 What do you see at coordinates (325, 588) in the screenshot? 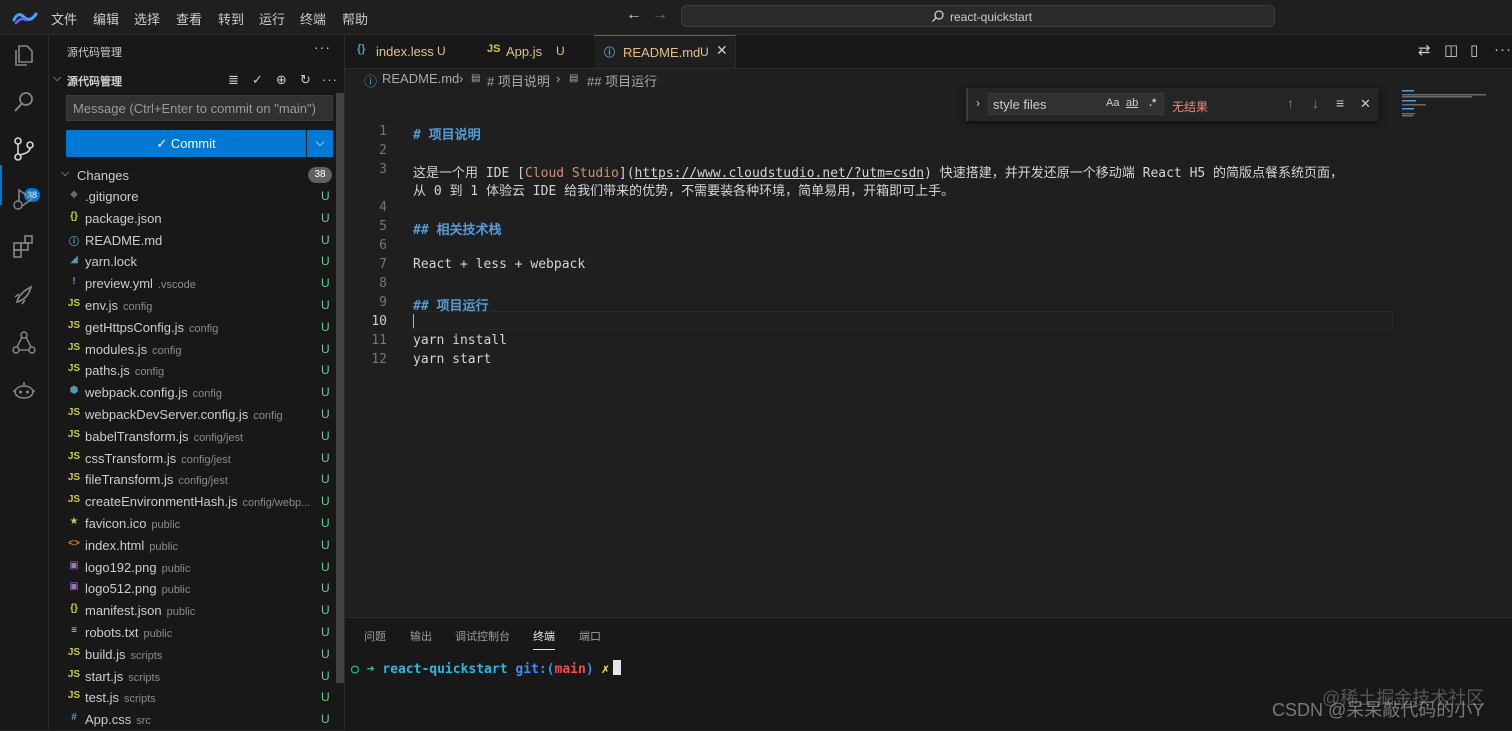
I see `file-status: U` at bounding box center [325, 588].